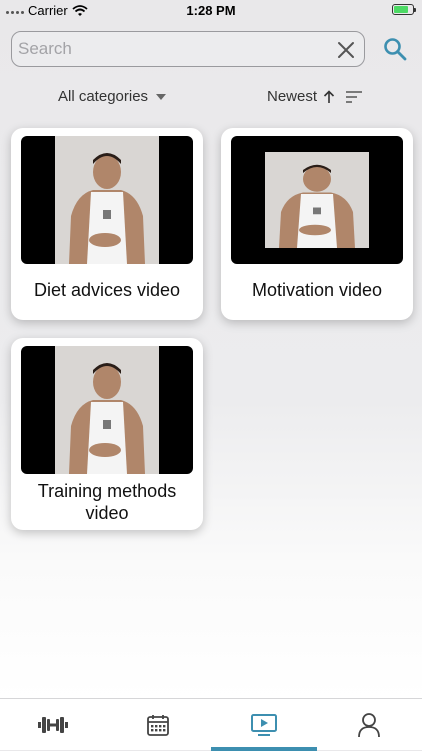 The height and width of the screenshot is (751, 422). I want to click on tab-profile, so click(369, 725).